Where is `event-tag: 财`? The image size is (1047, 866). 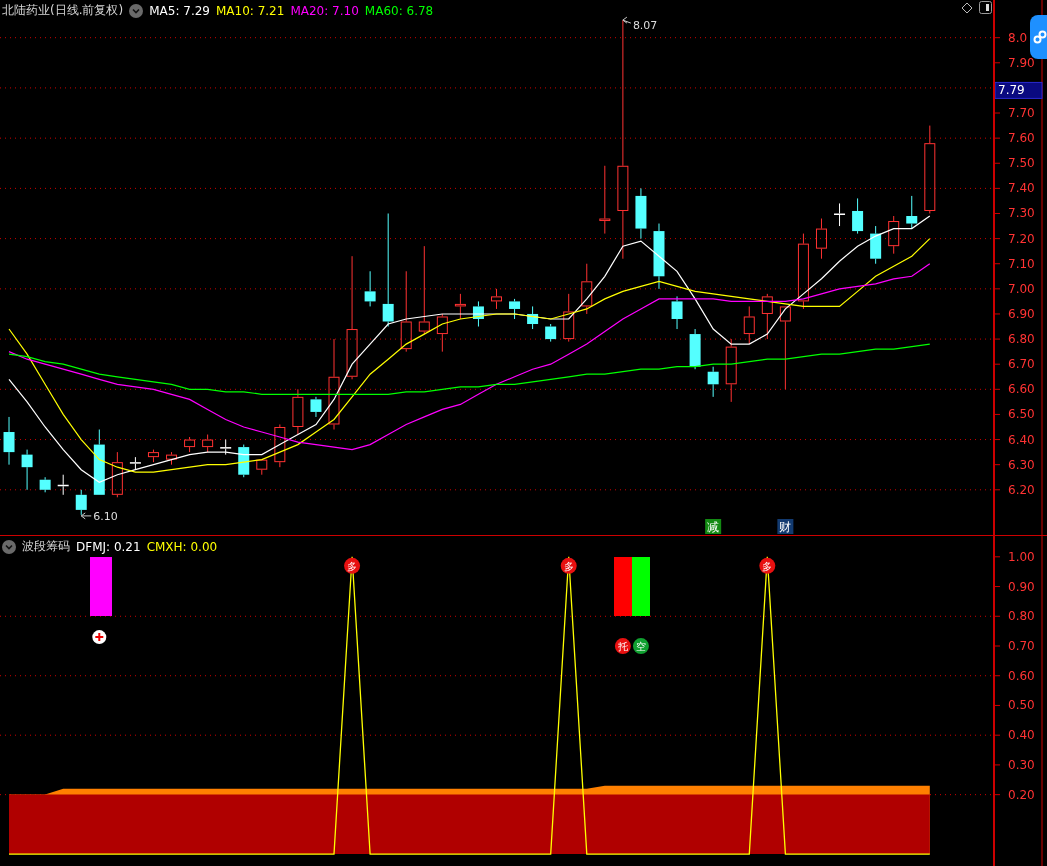
event-tag: 财 is located at coordinates (785, 526).